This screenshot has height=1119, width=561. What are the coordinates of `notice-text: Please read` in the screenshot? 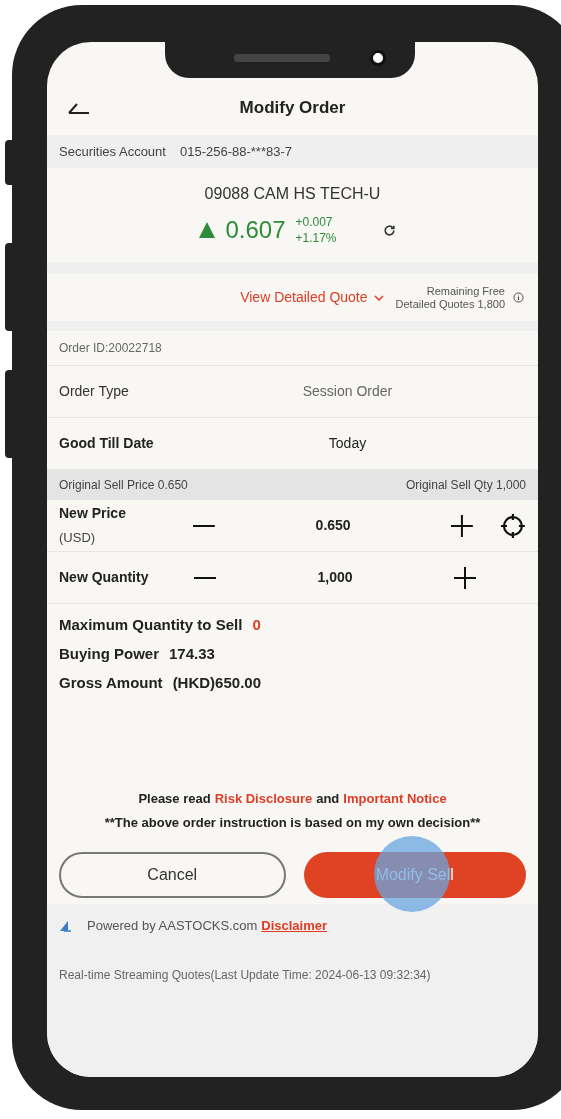 It's located at (174, 799).